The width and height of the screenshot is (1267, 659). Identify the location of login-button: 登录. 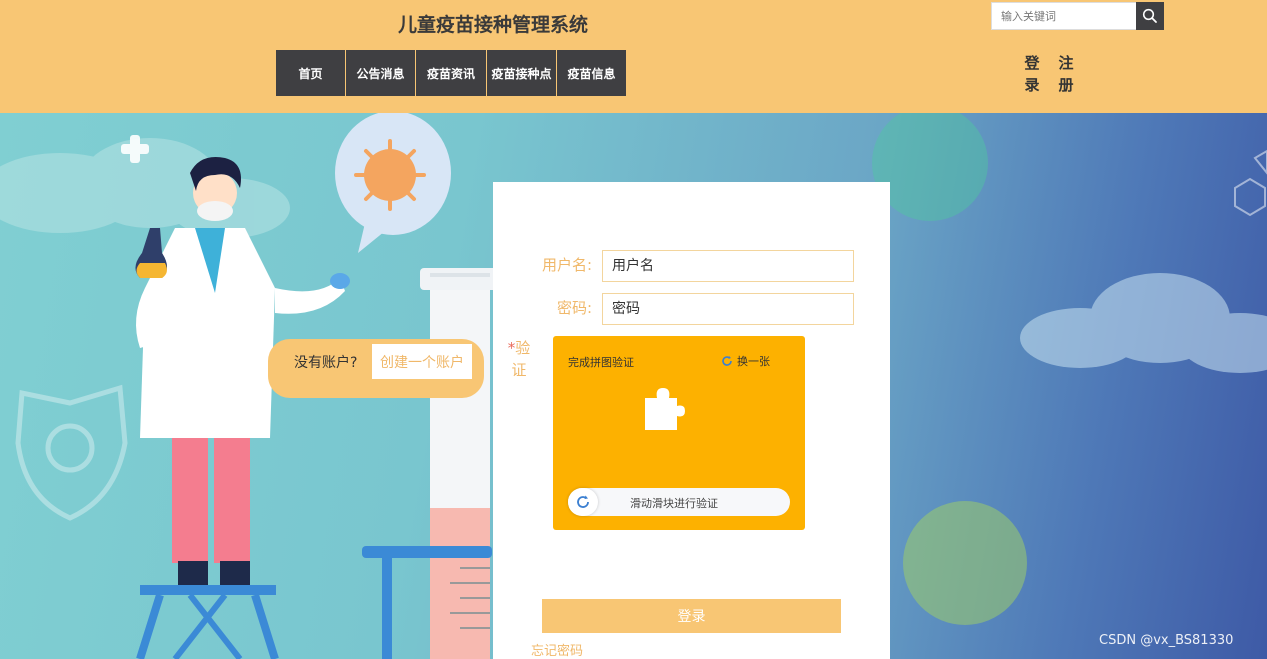
(691, 616).